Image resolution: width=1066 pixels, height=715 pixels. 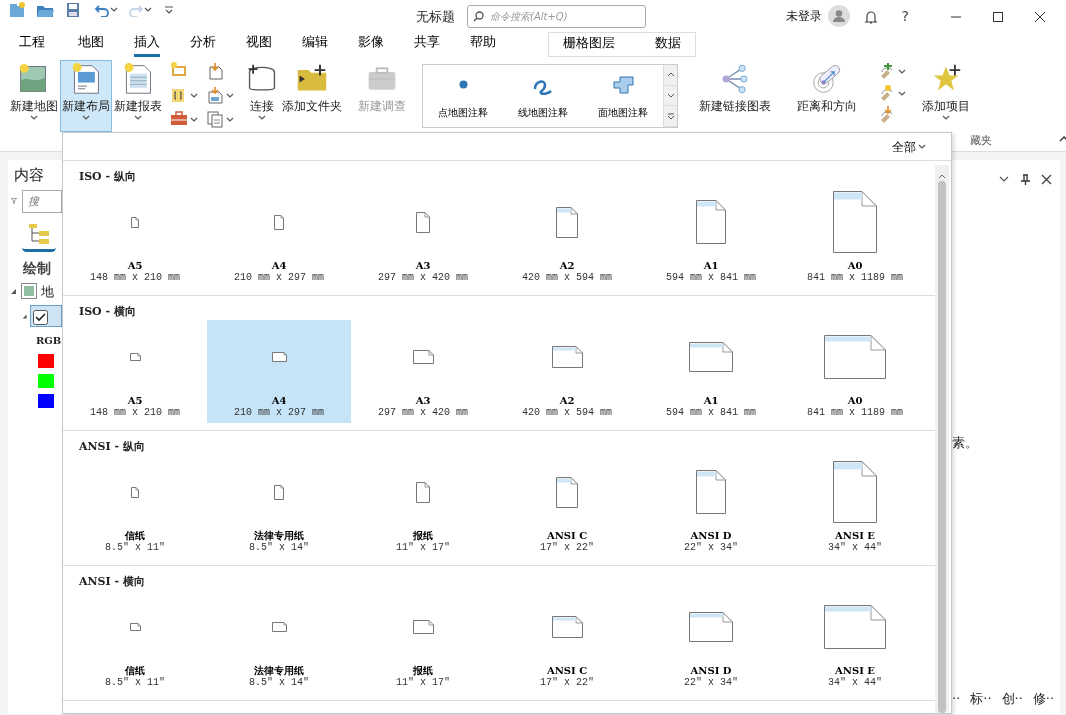 I want to click on ribbon-button: 新建报表, so click(x=138, y=96).